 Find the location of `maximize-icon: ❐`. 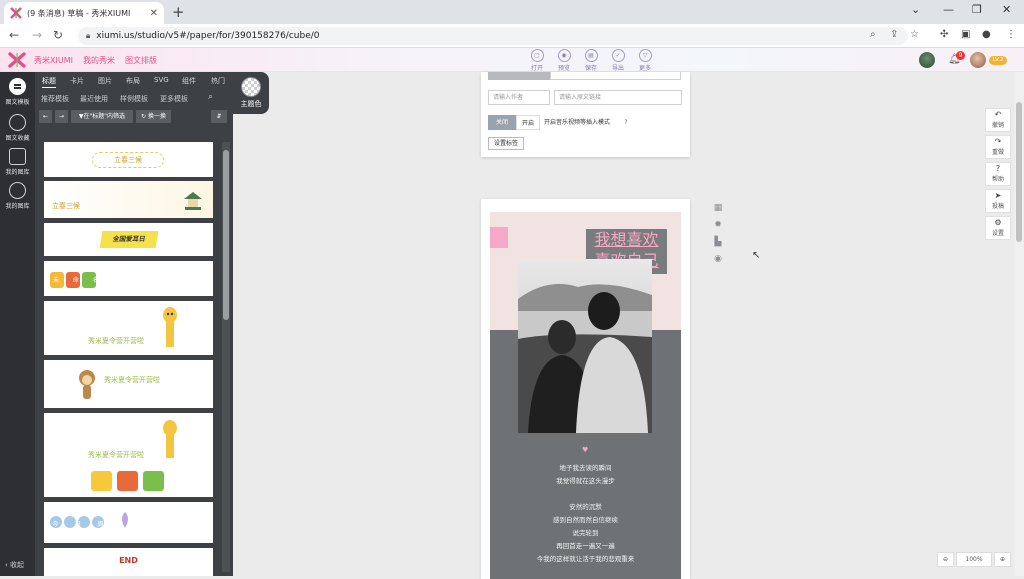

maximize-icon: ❐ is located at coordinates (977, 9).